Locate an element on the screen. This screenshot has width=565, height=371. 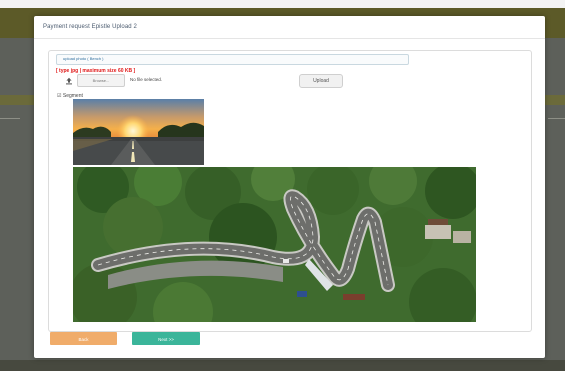
sunset-road-illustration is located at coordinates (138, 132).